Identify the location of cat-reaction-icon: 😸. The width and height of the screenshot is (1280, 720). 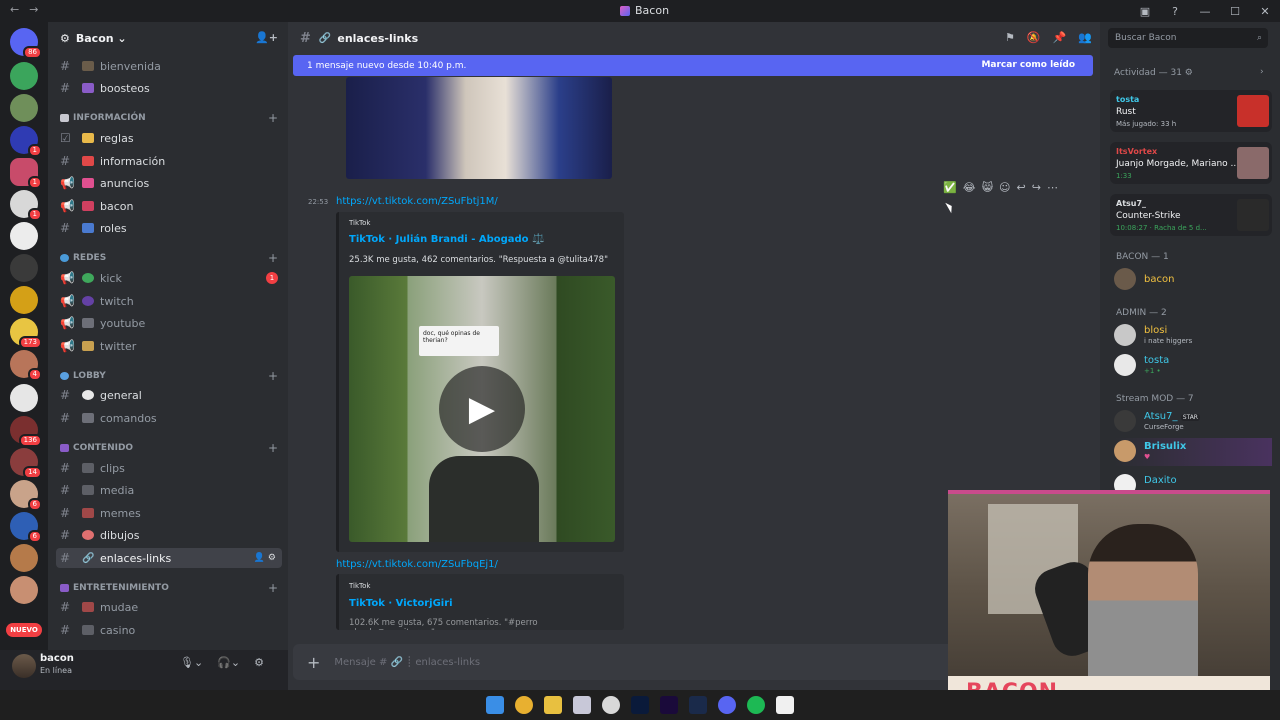
(987, 187).